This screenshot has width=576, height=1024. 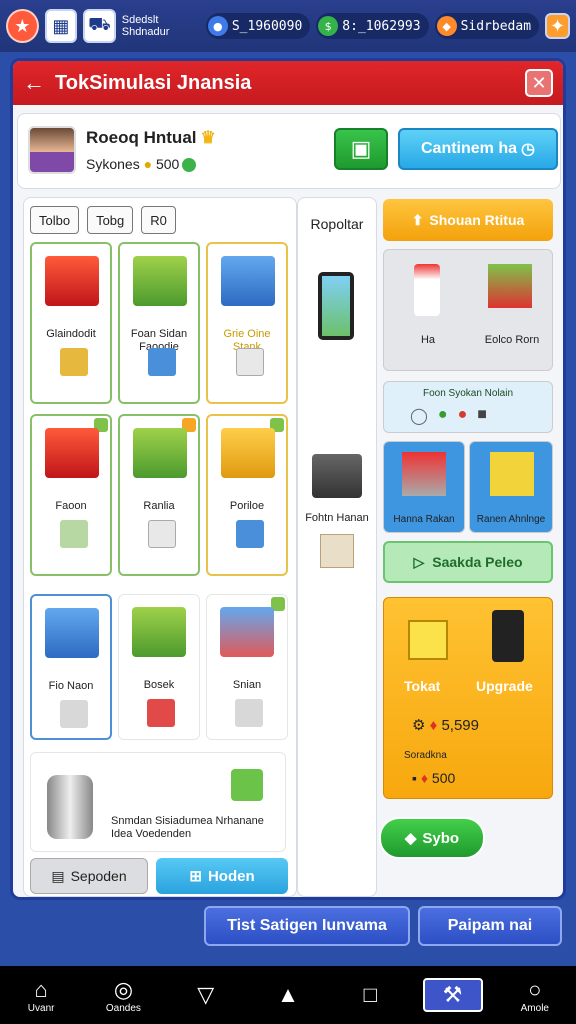 What do you see at coordinates (468, 310) in the screenshot?
I see `shop-card: Ha Eolco Rorn` at bounding box center [468, 310].